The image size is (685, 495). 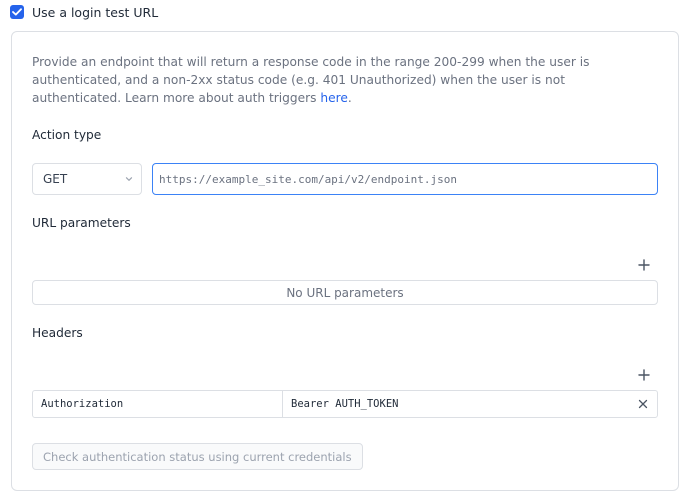 What do you see at coordinates (333, 98) in the screenshot?
I see `learn-more-link: here` at bounding box center [333, 98].